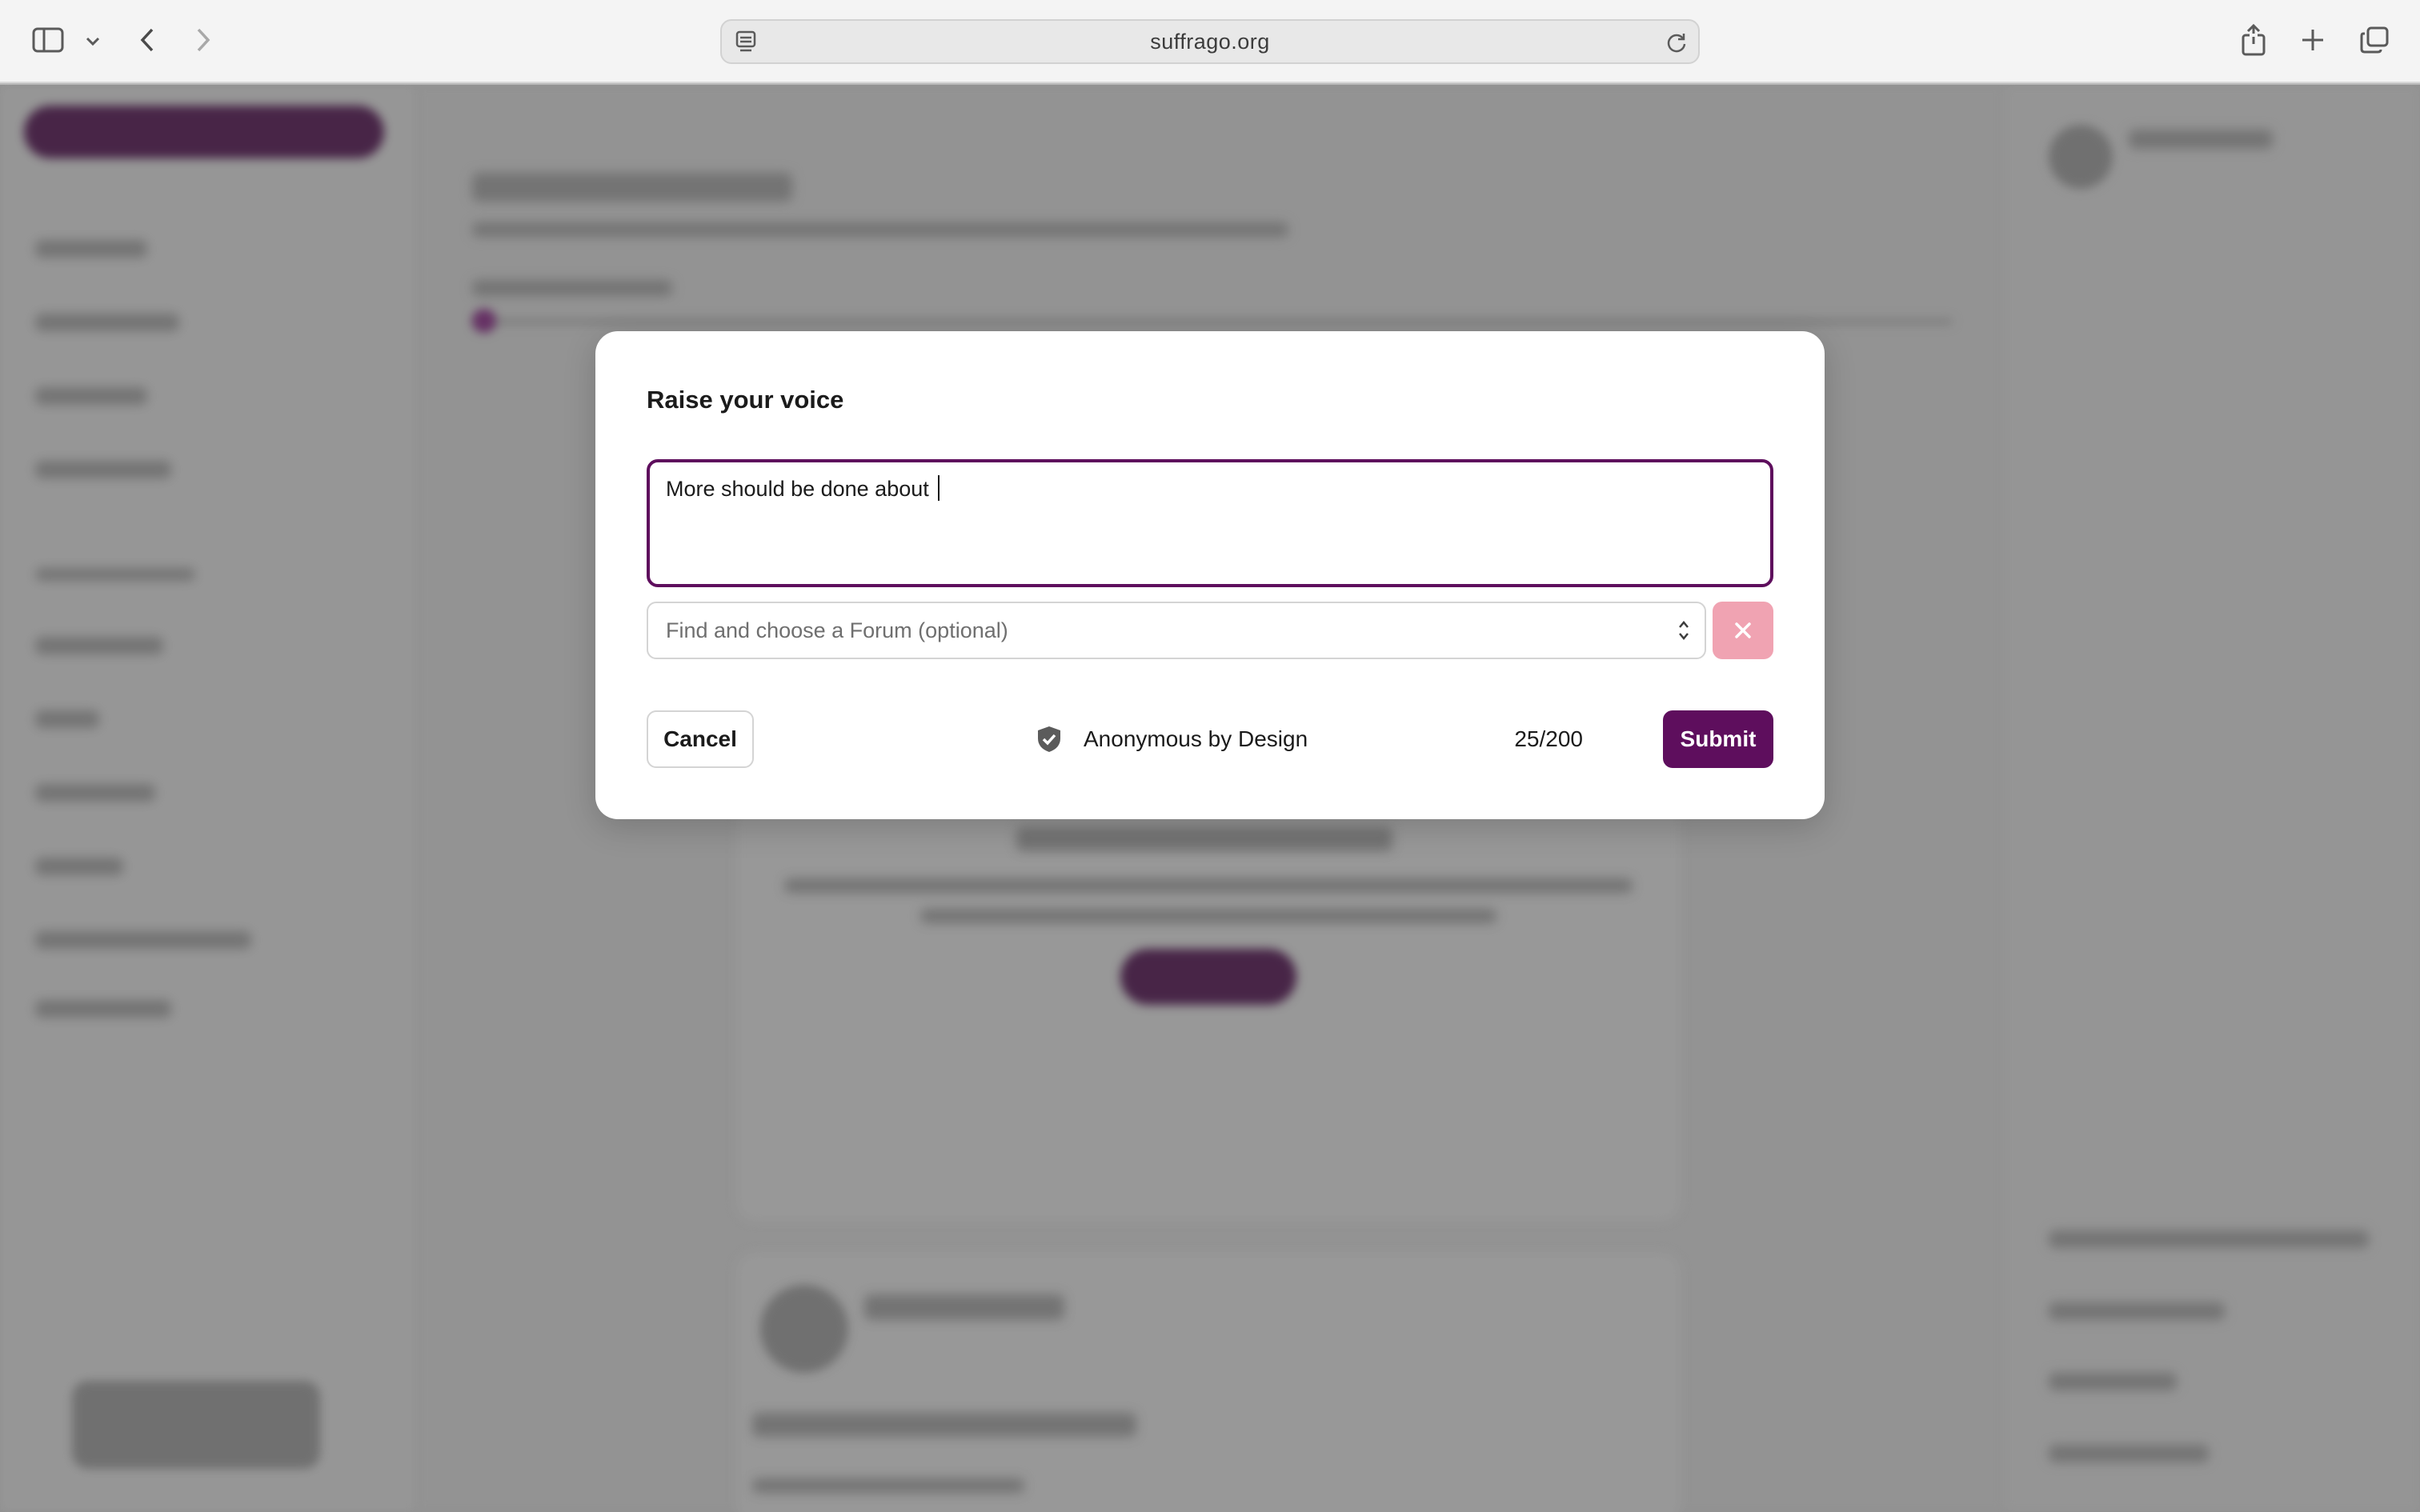  Describe the element at coordinates (2374, 40) in the screenshot. I see `tabs-overview-icon` at that location.